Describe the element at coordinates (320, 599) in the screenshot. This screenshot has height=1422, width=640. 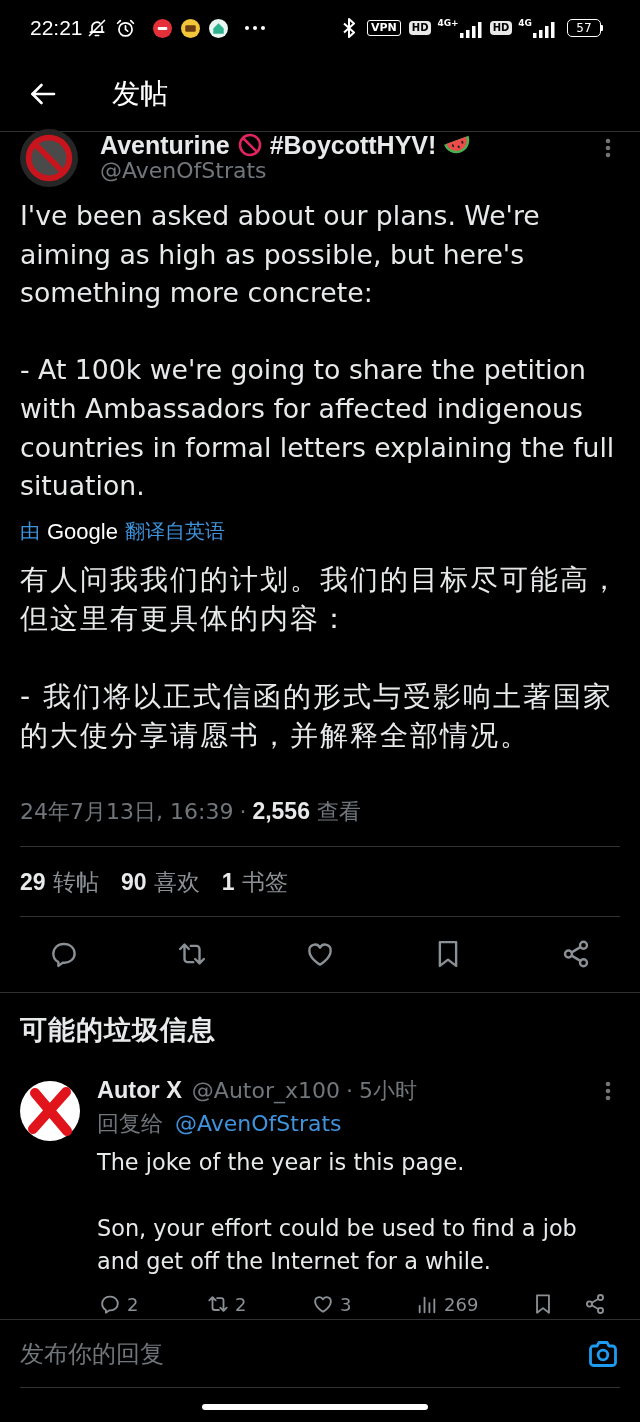
I see `translated-text: 有人问我我们的计划。我们的目标尽可能高，但这里有更具体的内容：` at that location.